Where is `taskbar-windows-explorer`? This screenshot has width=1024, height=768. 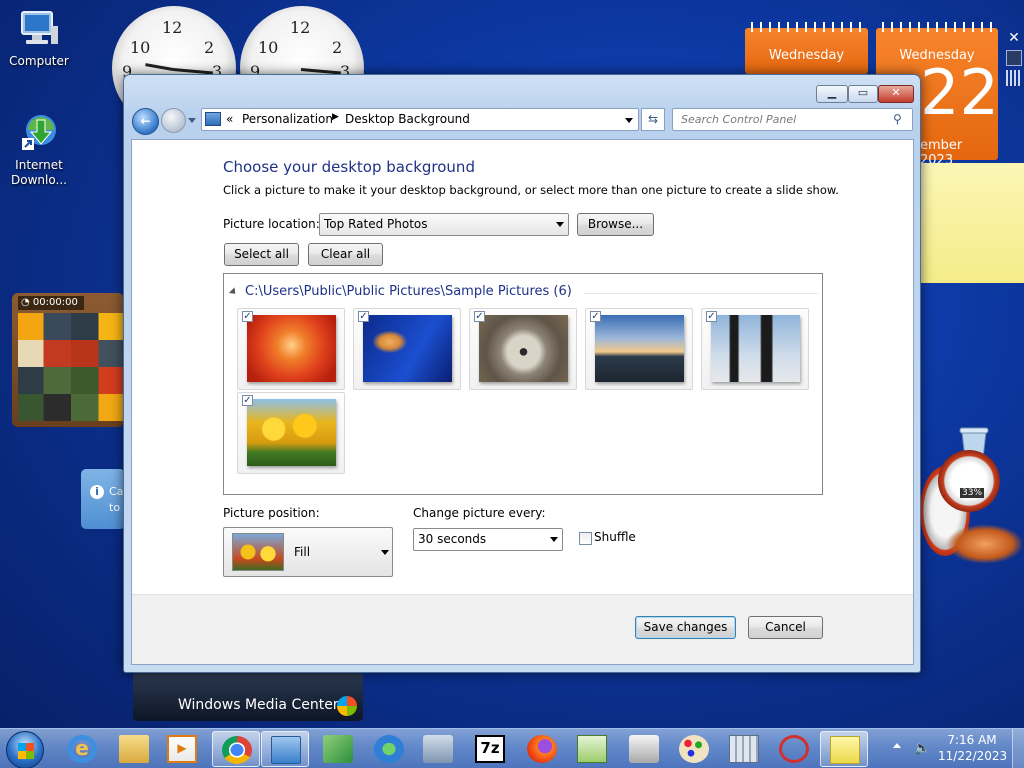 taskbar-windows-explorer is located at coordinates (134, 749).